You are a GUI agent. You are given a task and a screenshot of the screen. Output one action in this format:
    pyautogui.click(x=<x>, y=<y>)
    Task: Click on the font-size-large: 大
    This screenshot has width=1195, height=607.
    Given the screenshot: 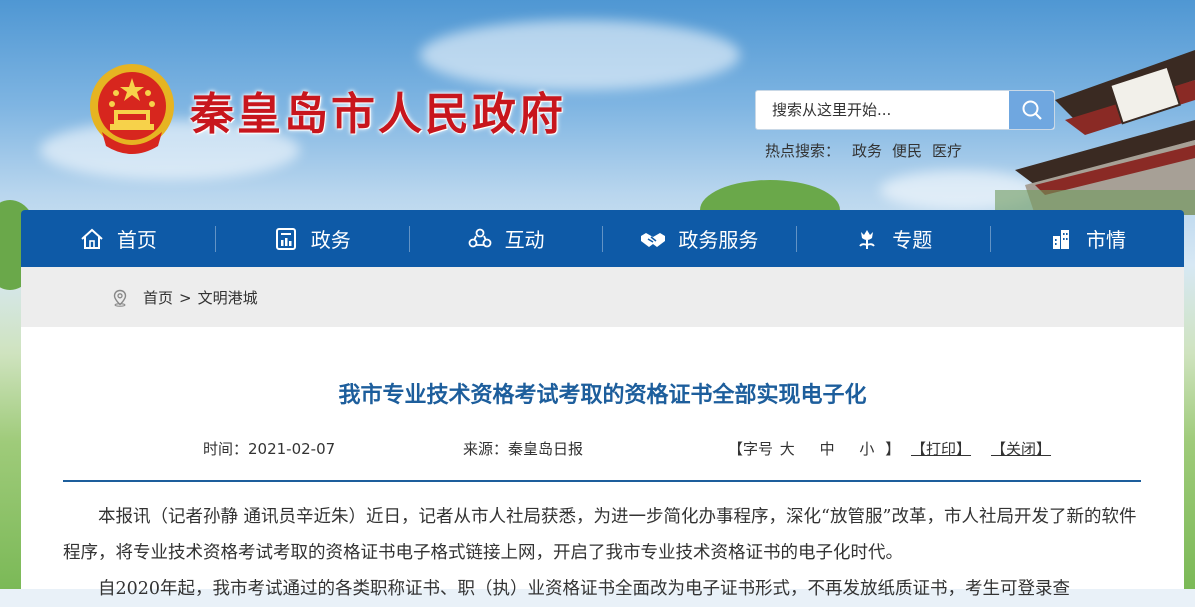 What is the action you would take?
    pyautogui.click(x=787, y=449)
    